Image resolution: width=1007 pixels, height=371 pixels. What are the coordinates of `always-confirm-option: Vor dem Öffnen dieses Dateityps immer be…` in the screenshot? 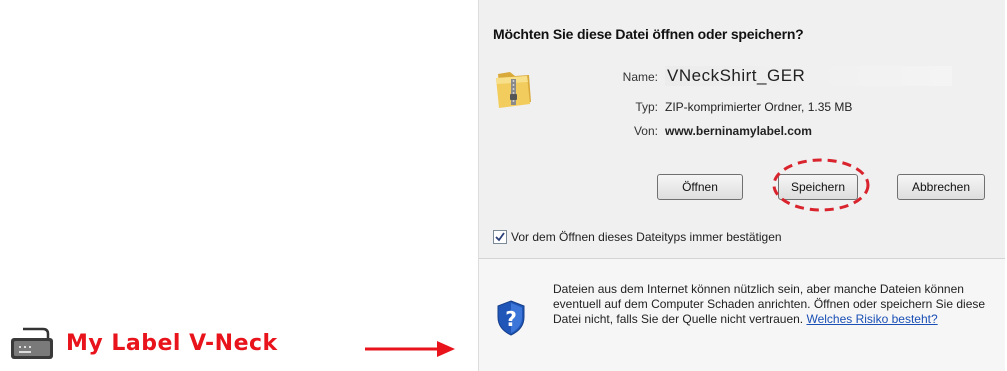 It's located at (637, 237).